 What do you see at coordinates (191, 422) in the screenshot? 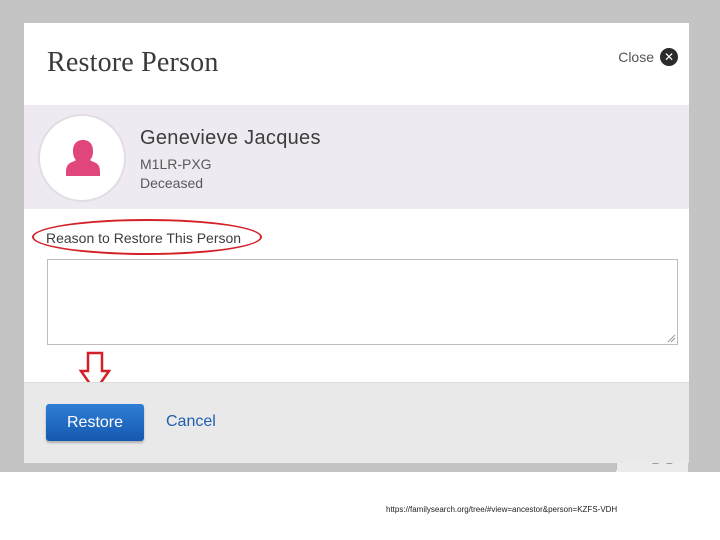
I see `cancel-link: Cancel` at bounding box center [191, 422].